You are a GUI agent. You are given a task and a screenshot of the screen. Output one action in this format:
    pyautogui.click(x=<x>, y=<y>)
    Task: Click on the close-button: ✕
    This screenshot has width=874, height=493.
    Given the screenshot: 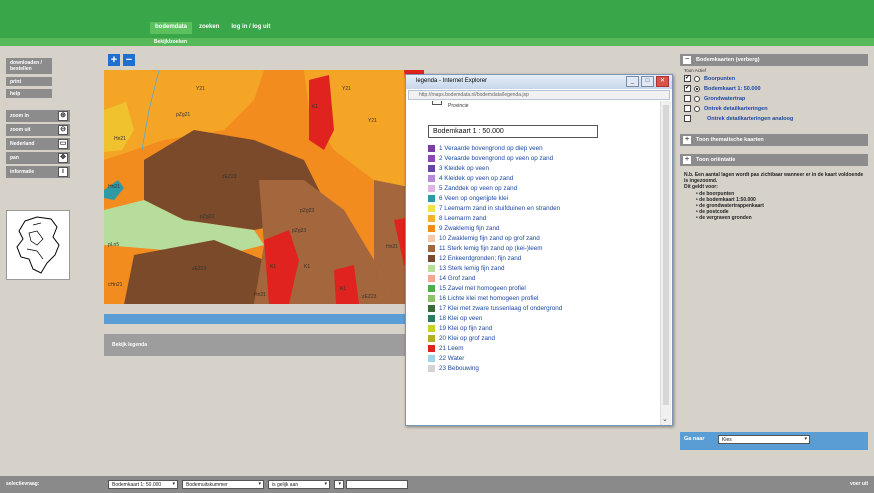 What is the action you would take?
    pyautogui.click(x=662, y=81)
    